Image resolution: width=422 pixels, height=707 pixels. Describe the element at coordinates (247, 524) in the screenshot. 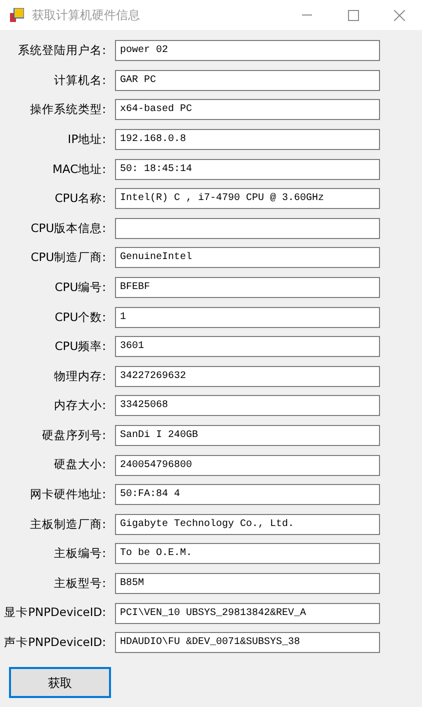

I see `text-field: Gigabyte Technology Co., Ltd.` at that location.